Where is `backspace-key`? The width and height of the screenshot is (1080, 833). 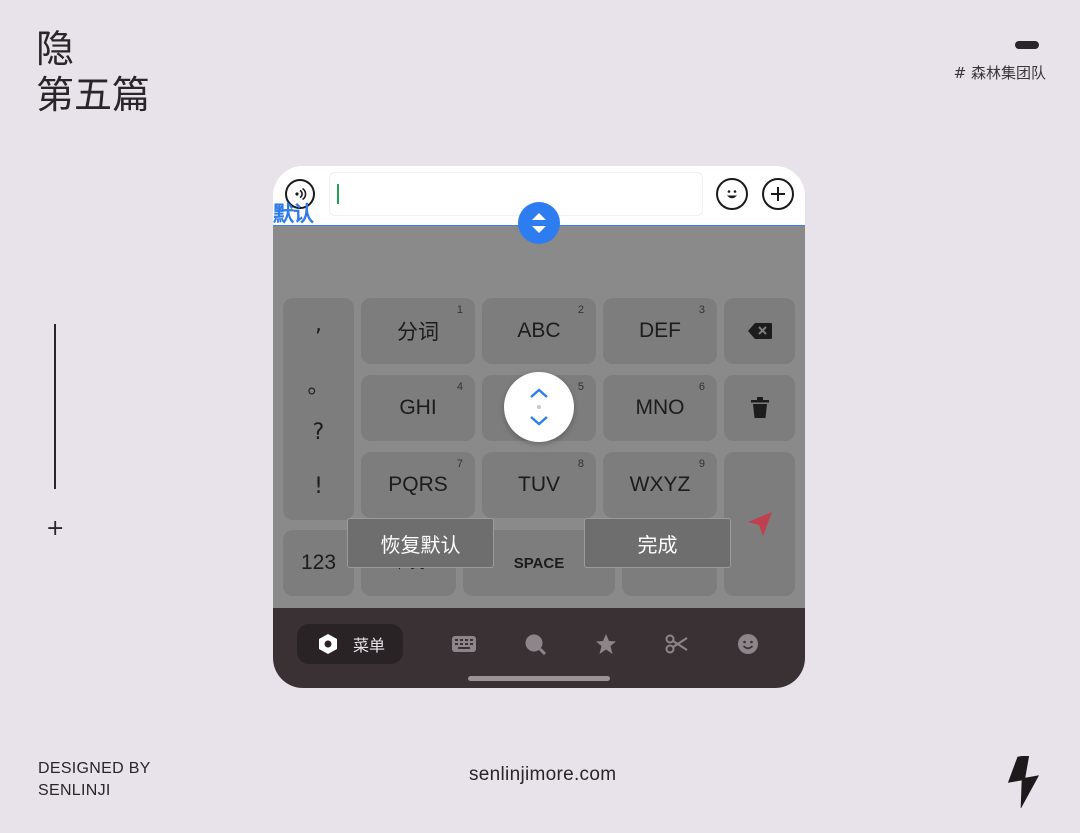 backspace-key is located at coordinates (759, 331).